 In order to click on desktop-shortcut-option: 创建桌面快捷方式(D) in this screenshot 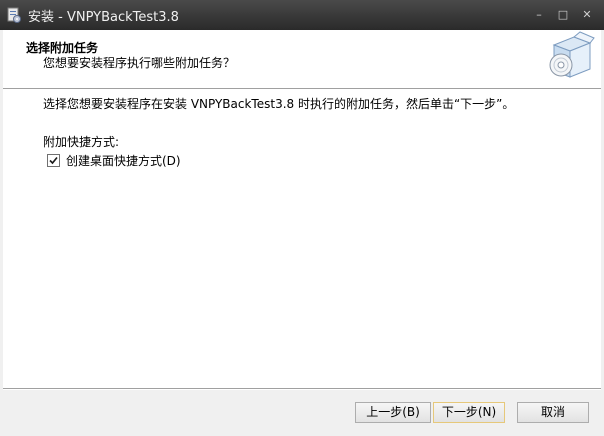, I will do `click(114, 160)`.